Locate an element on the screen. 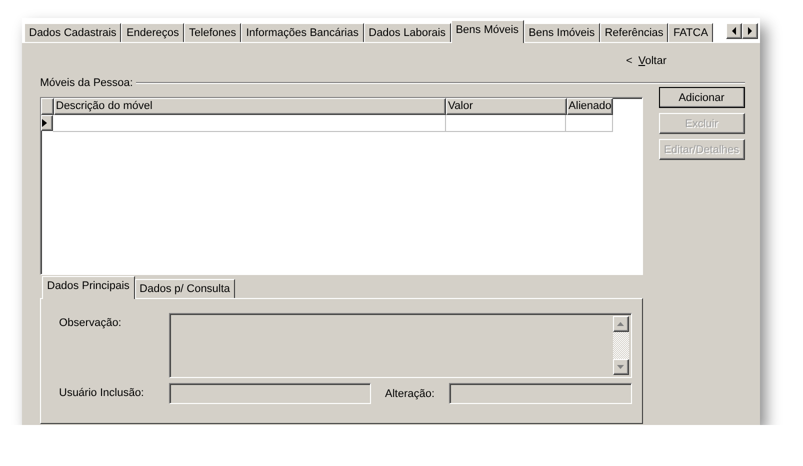 This screenshot has width=803, height=466. tab: Informações Bancárias is located at coordinates (302, 32).